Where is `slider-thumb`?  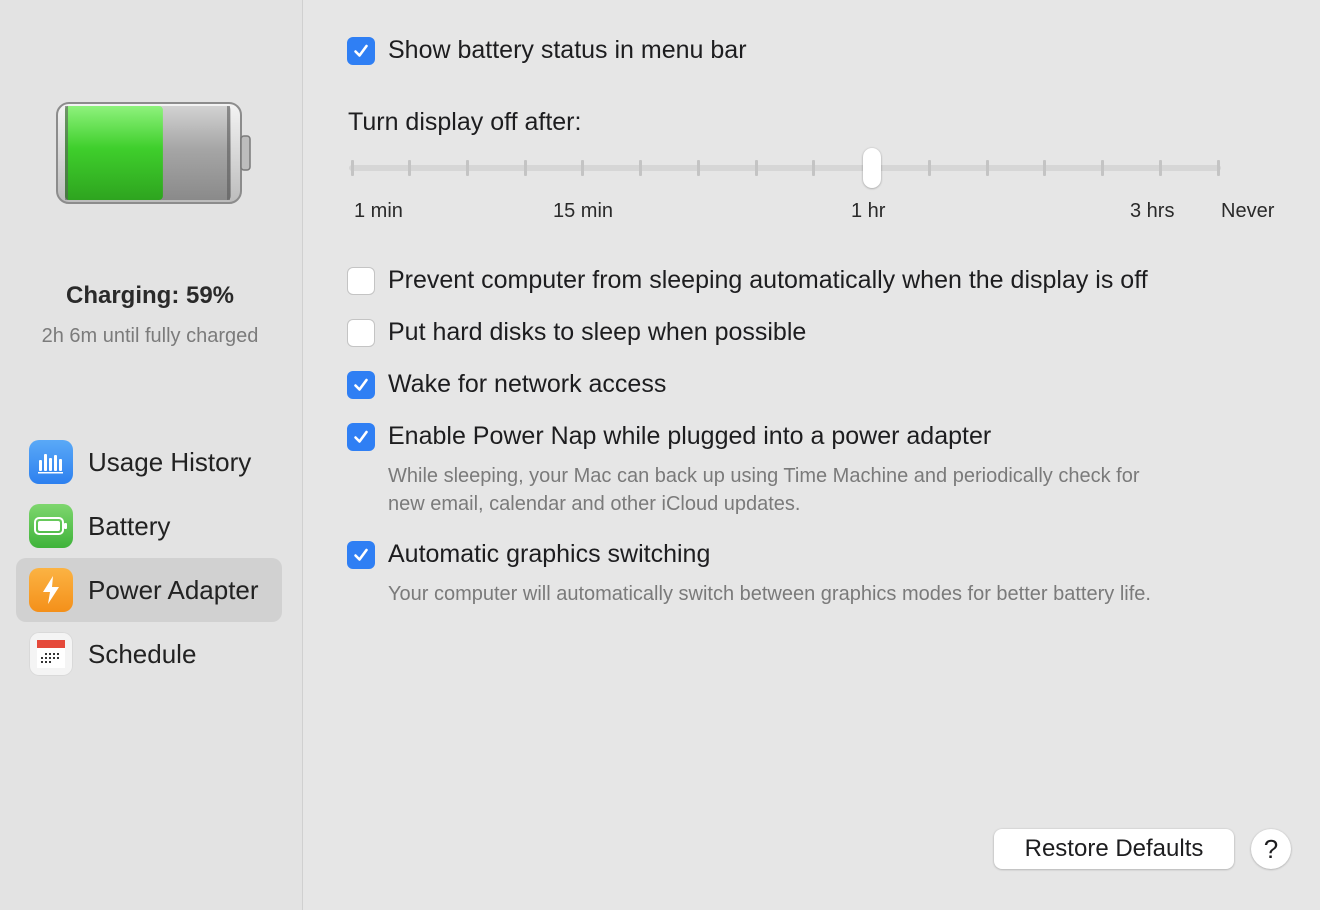 slider-thumb is located at coordinates (871, 168).